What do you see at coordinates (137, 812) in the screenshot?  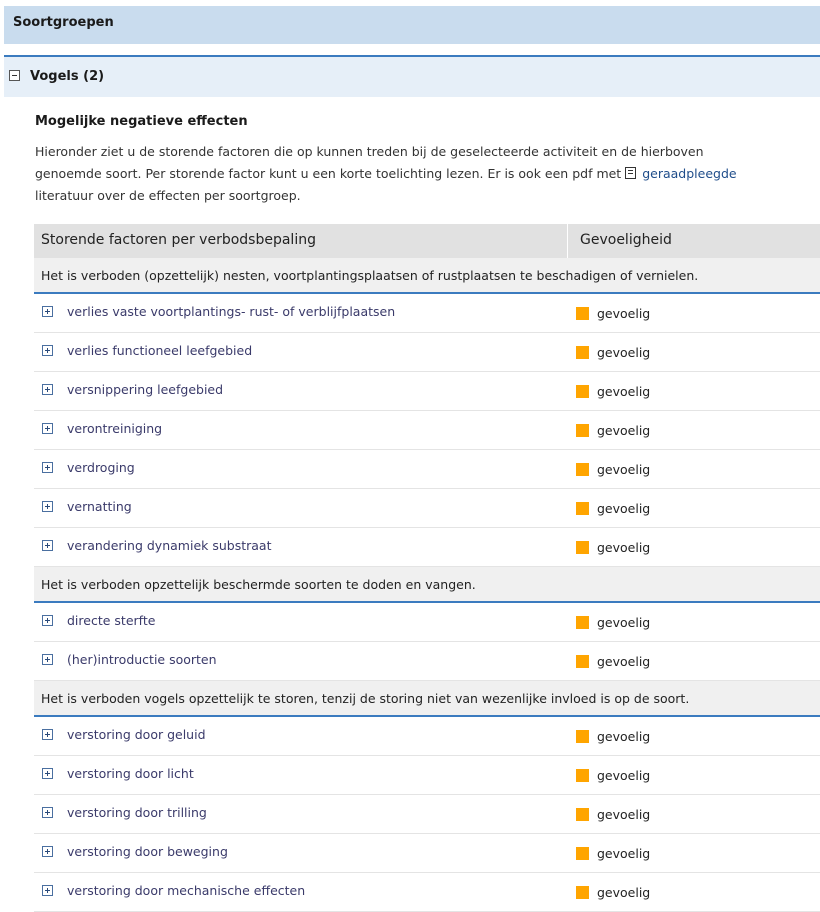 I see `factor-label: verstoring door trilling` at bounding box center [137, 812].